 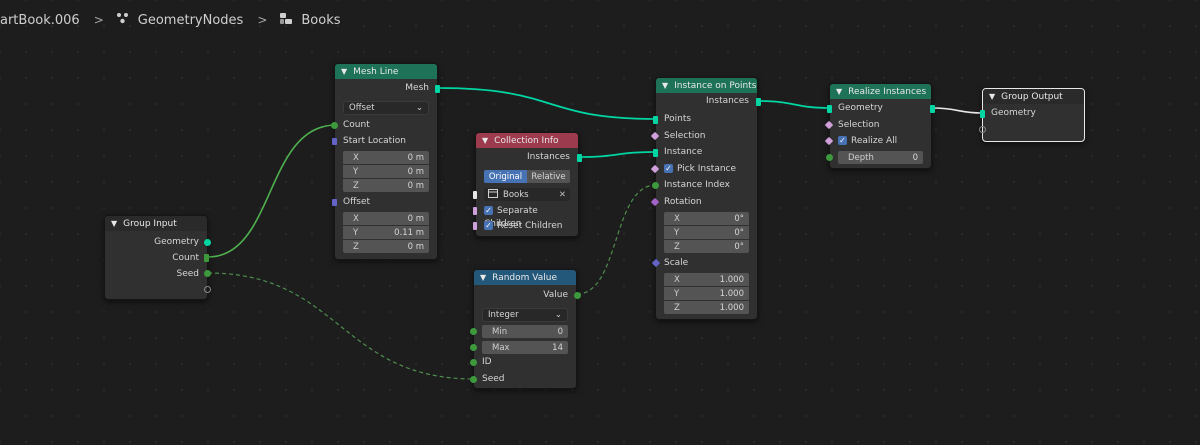 I want to click on group-output-node: ▼ Group Output Geometry, so click(x=1032, y=115).